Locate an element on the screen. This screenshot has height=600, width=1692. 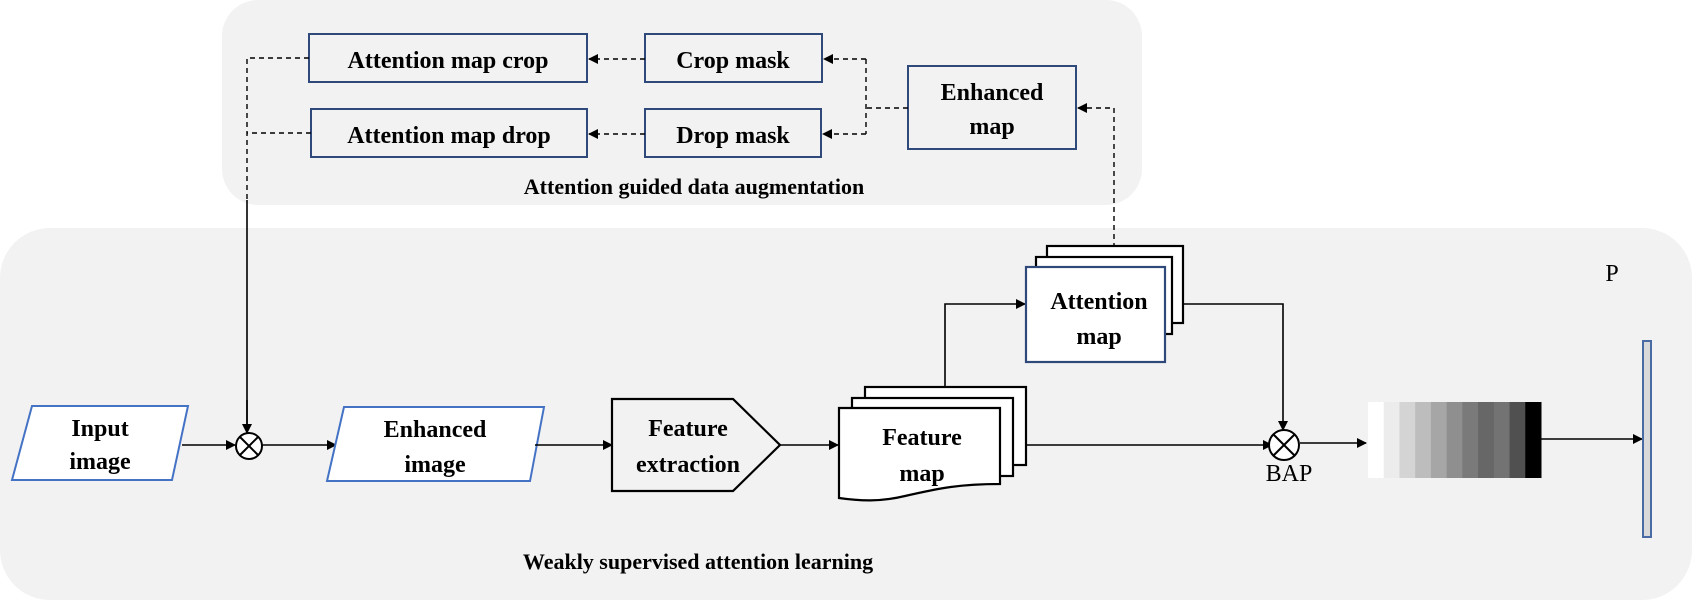
attention-map-crop-label: Attention map crop is located at coordinates (448, 61).